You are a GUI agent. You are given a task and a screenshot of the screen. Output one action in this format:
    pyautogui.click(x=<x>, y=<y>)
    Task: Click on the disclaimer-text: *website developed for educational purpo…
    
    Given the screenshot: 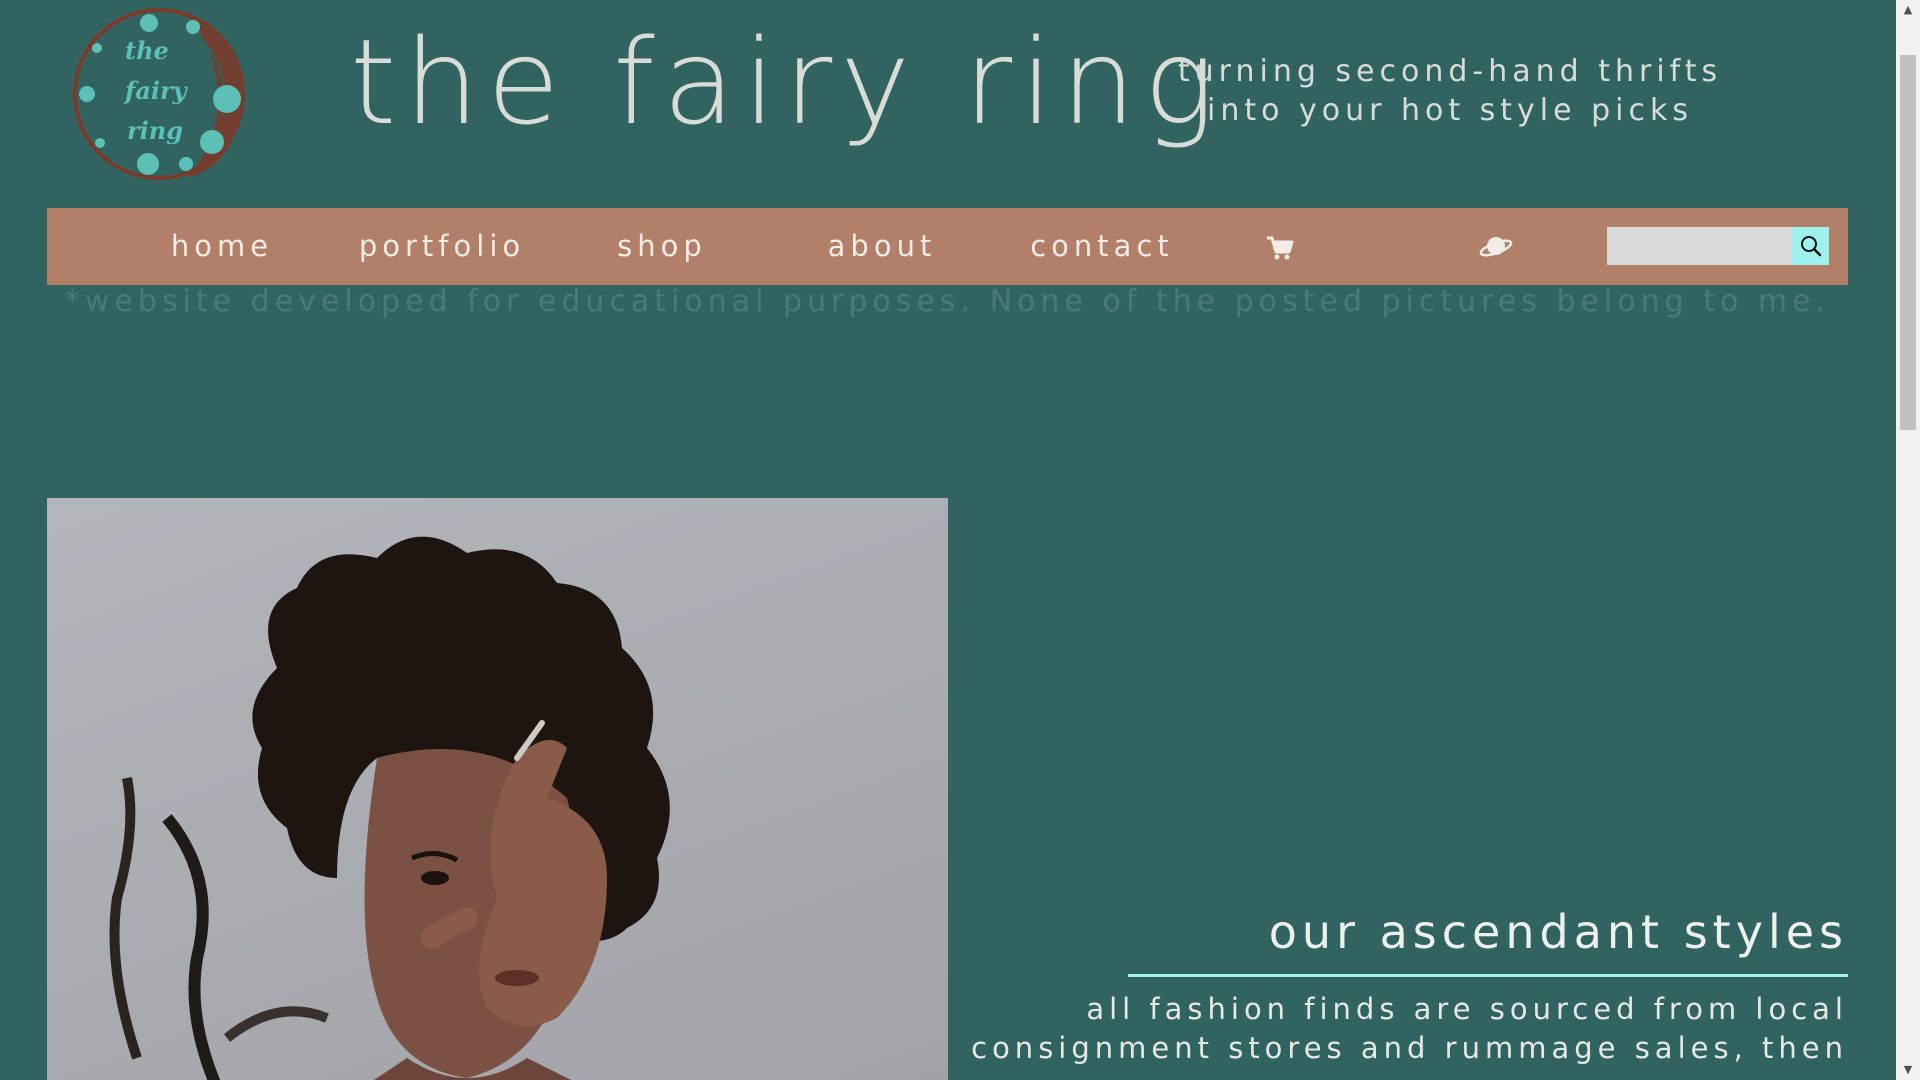 What is the action you would take?
    pyautogui.click(x=947, y=301)
    